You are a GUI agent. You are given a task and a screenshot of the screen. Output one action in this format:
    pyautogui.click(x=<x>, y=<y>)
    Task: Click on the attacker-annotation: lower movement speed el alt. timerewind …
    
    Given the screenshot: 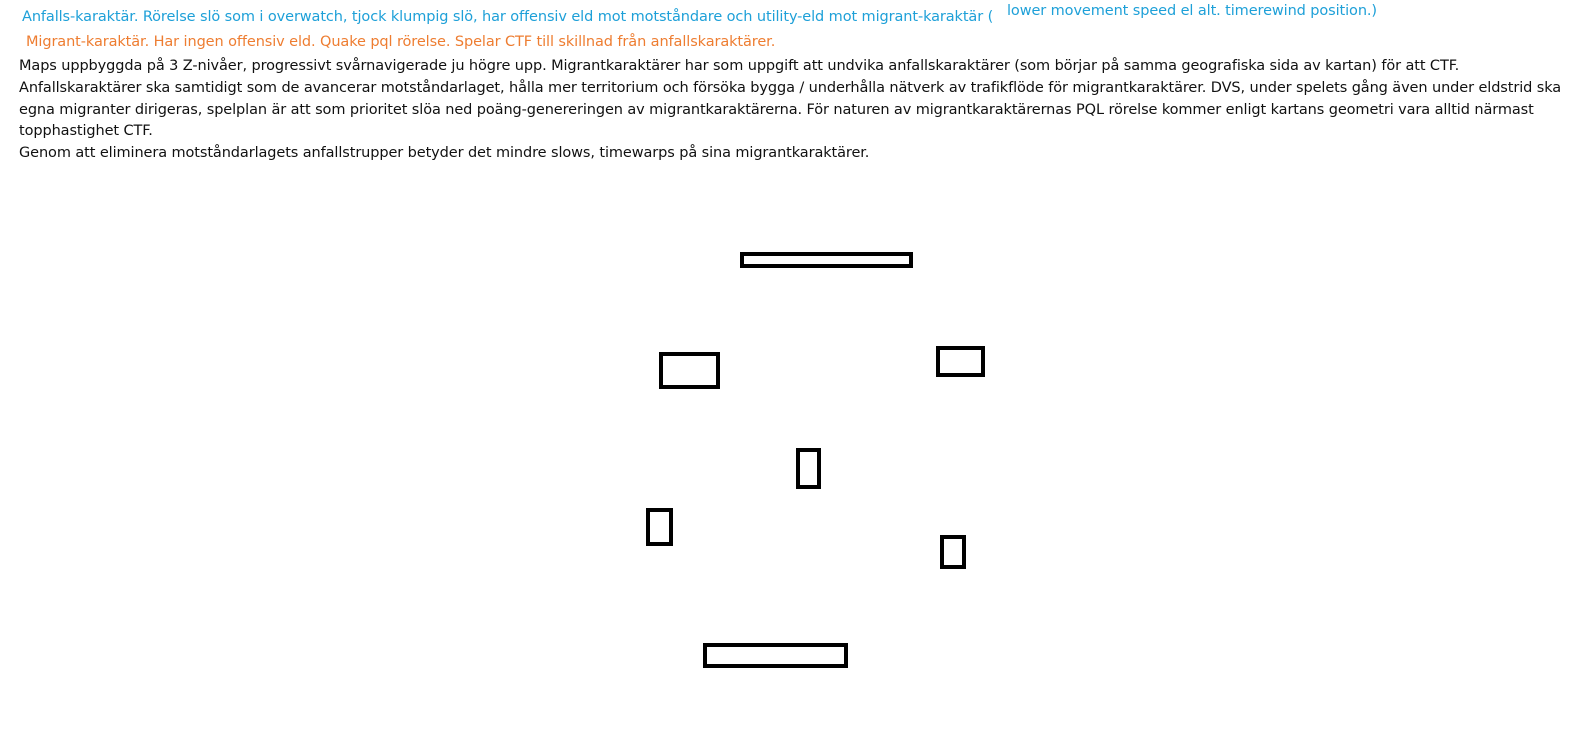 What is the action you would take?
    pyautogui.click(x=1192, y=11)
    